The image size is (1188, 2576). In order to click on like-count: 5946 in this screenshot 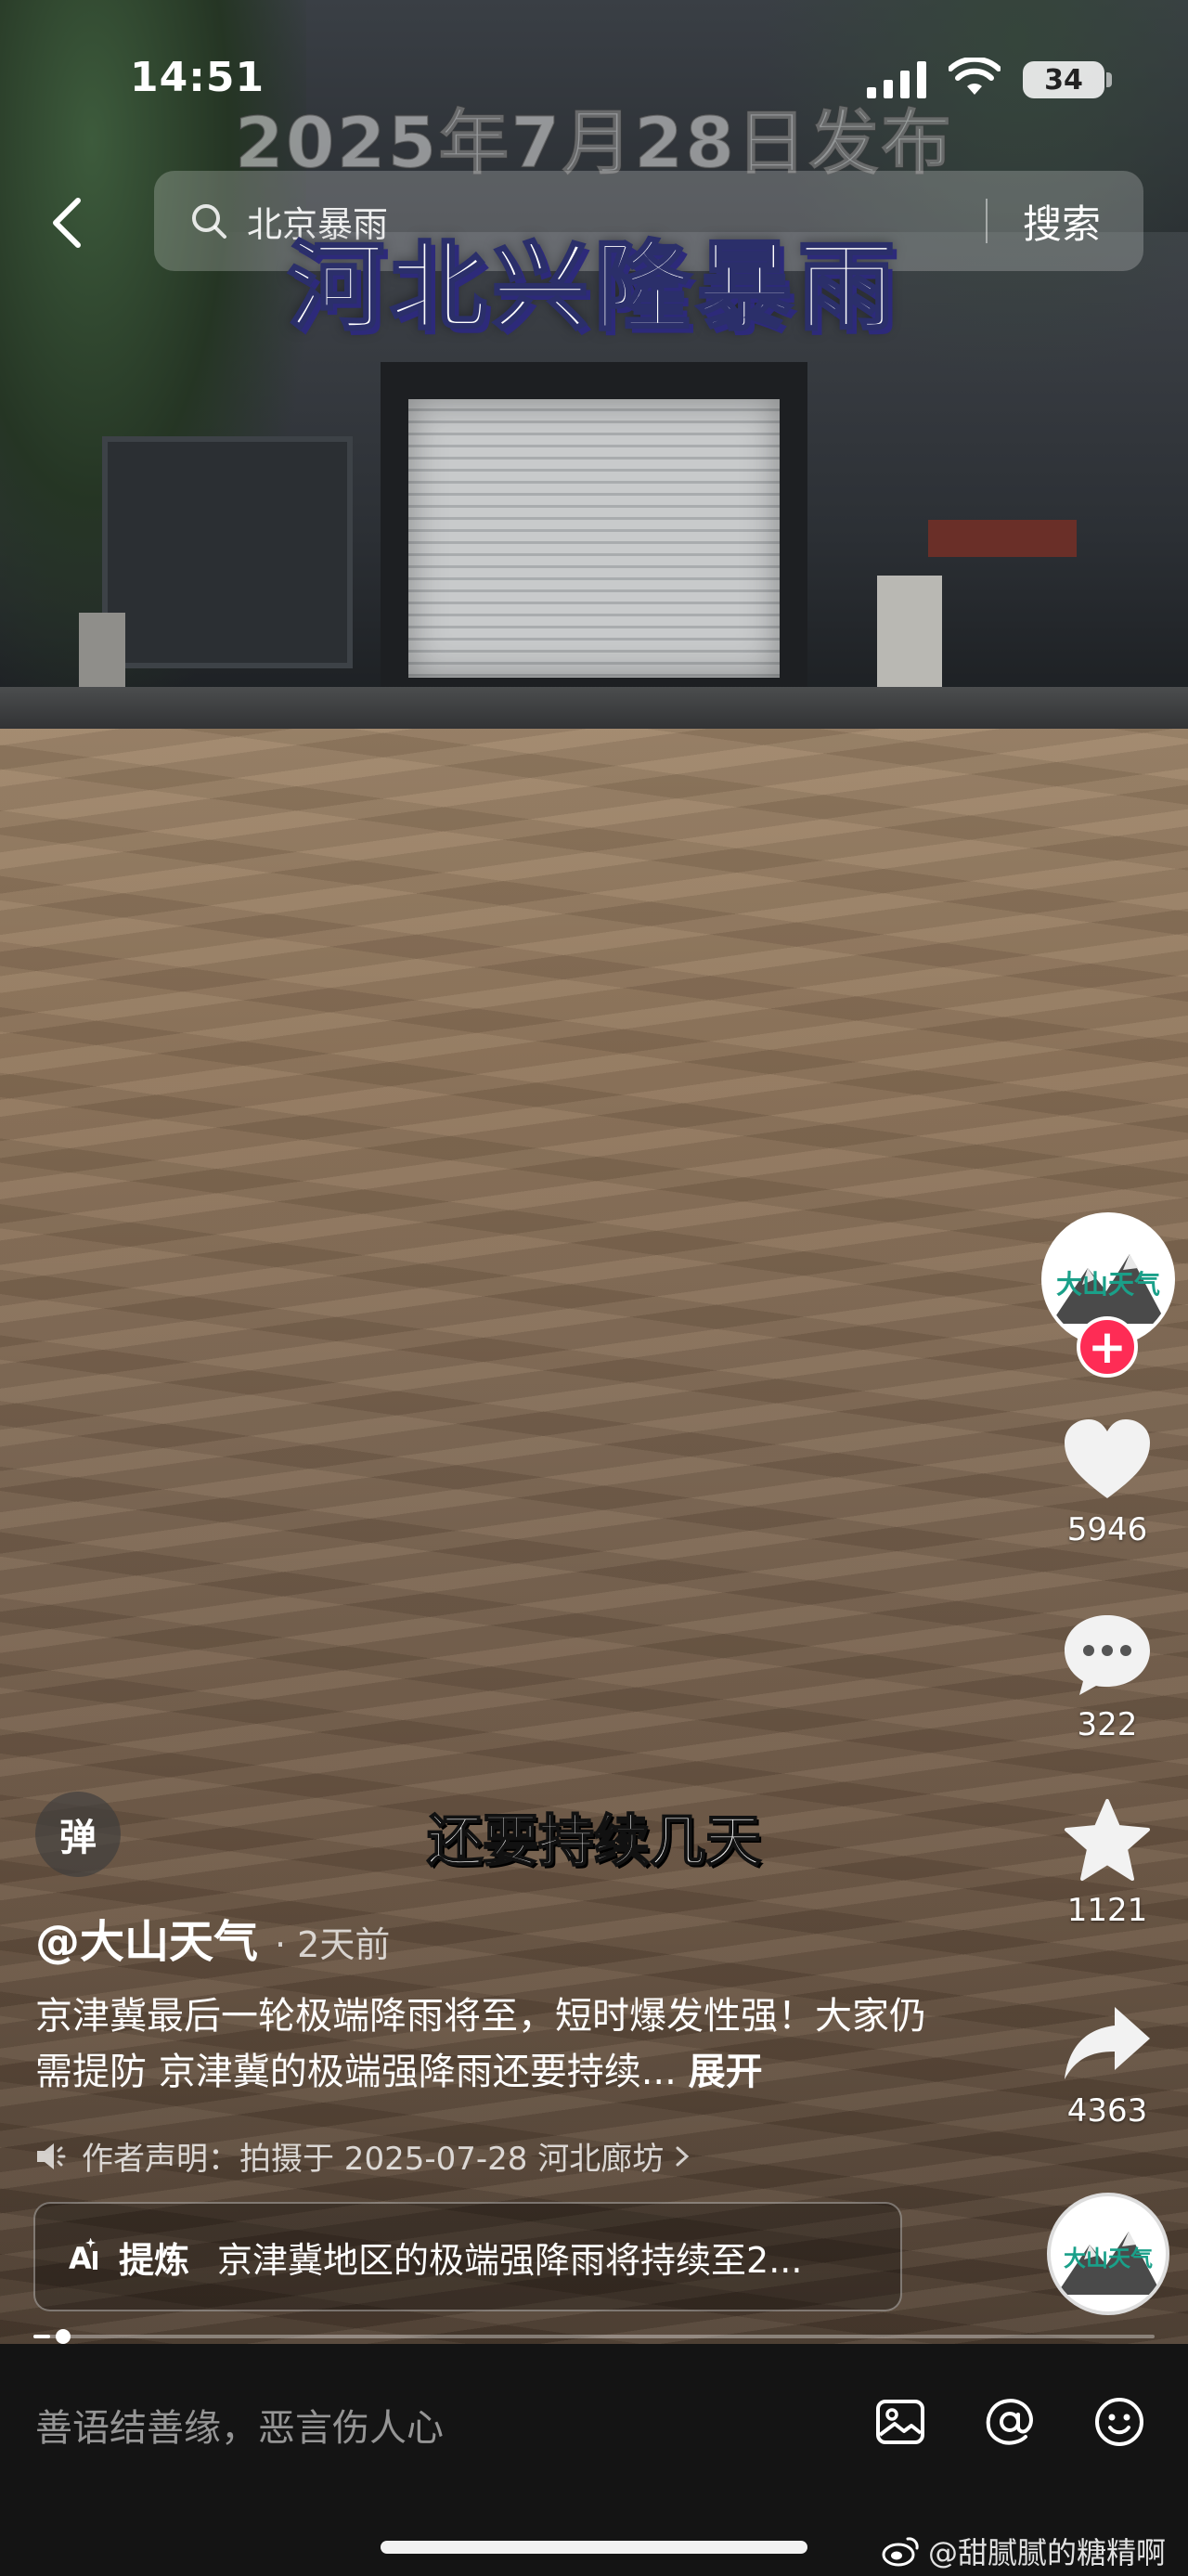, I will do `click(1107, 1529)`.